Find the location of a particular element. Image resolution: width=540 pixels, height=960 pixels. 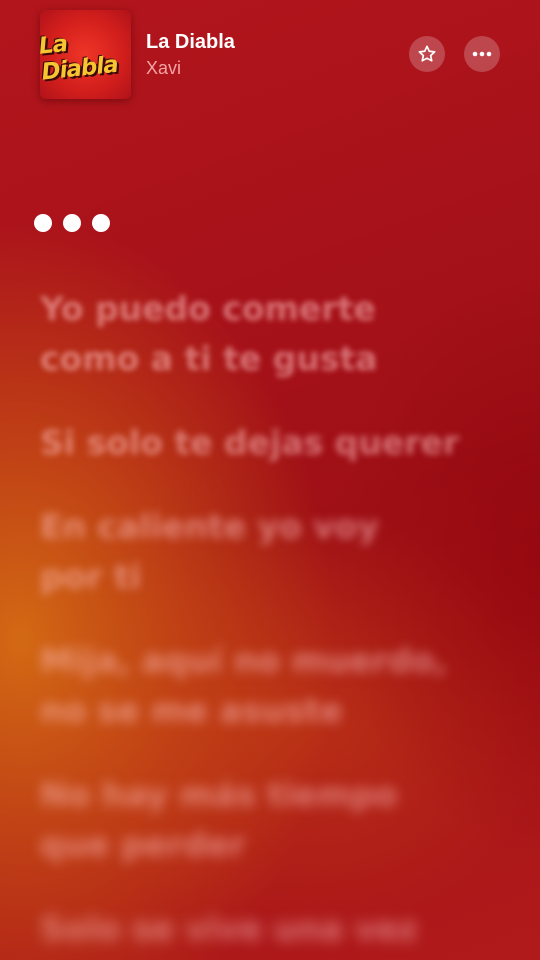

lyric-line: Mija, aquí no muerdo, no se me asuste is located at coordinates (275, 686).